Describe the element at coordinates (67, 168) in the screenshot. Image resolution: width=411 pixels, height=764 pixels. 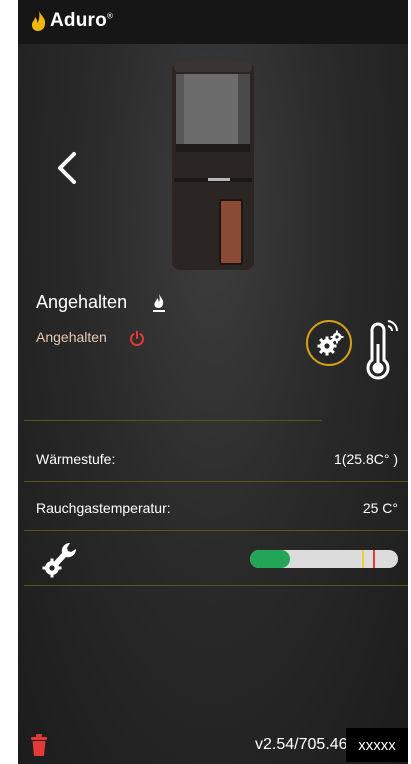
I see `back-chevron-icon` at that location.